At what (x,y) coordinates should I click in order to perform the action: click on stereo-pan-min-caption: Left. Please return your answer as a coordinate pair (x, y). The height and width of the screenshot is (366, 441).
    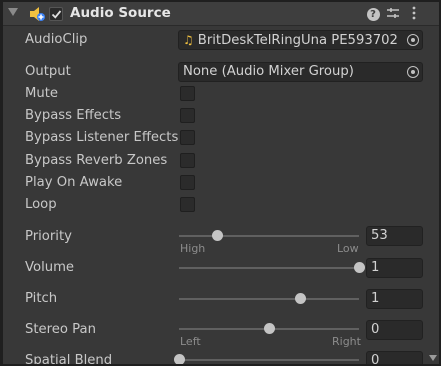
    Looking at the image, I should click on (190, 341).